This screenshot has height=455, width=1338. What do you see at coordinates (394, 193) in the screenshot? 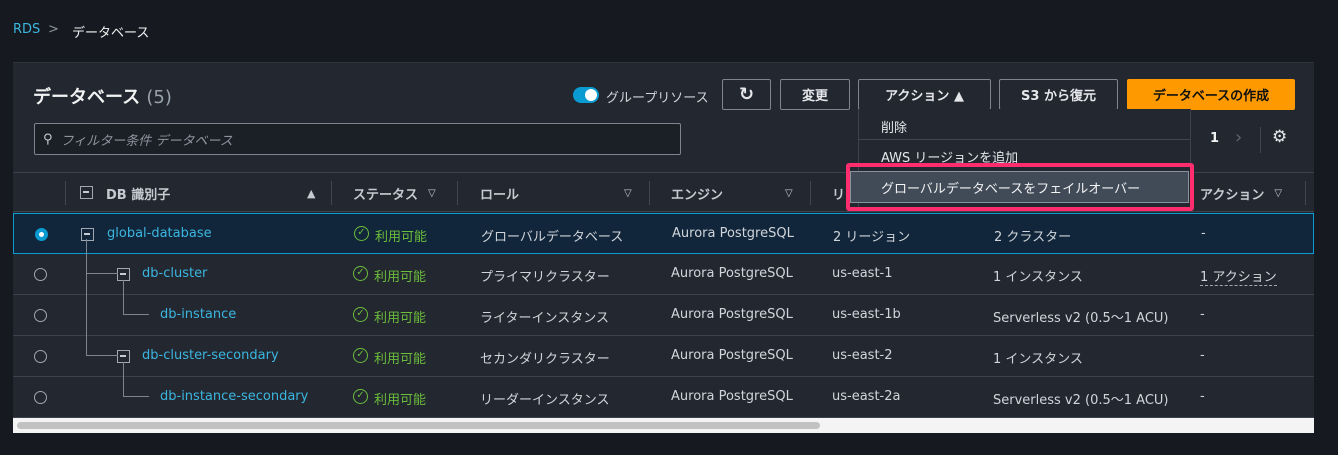
I see `column-status: ステータス ▽` at bounding box center [394, 193].